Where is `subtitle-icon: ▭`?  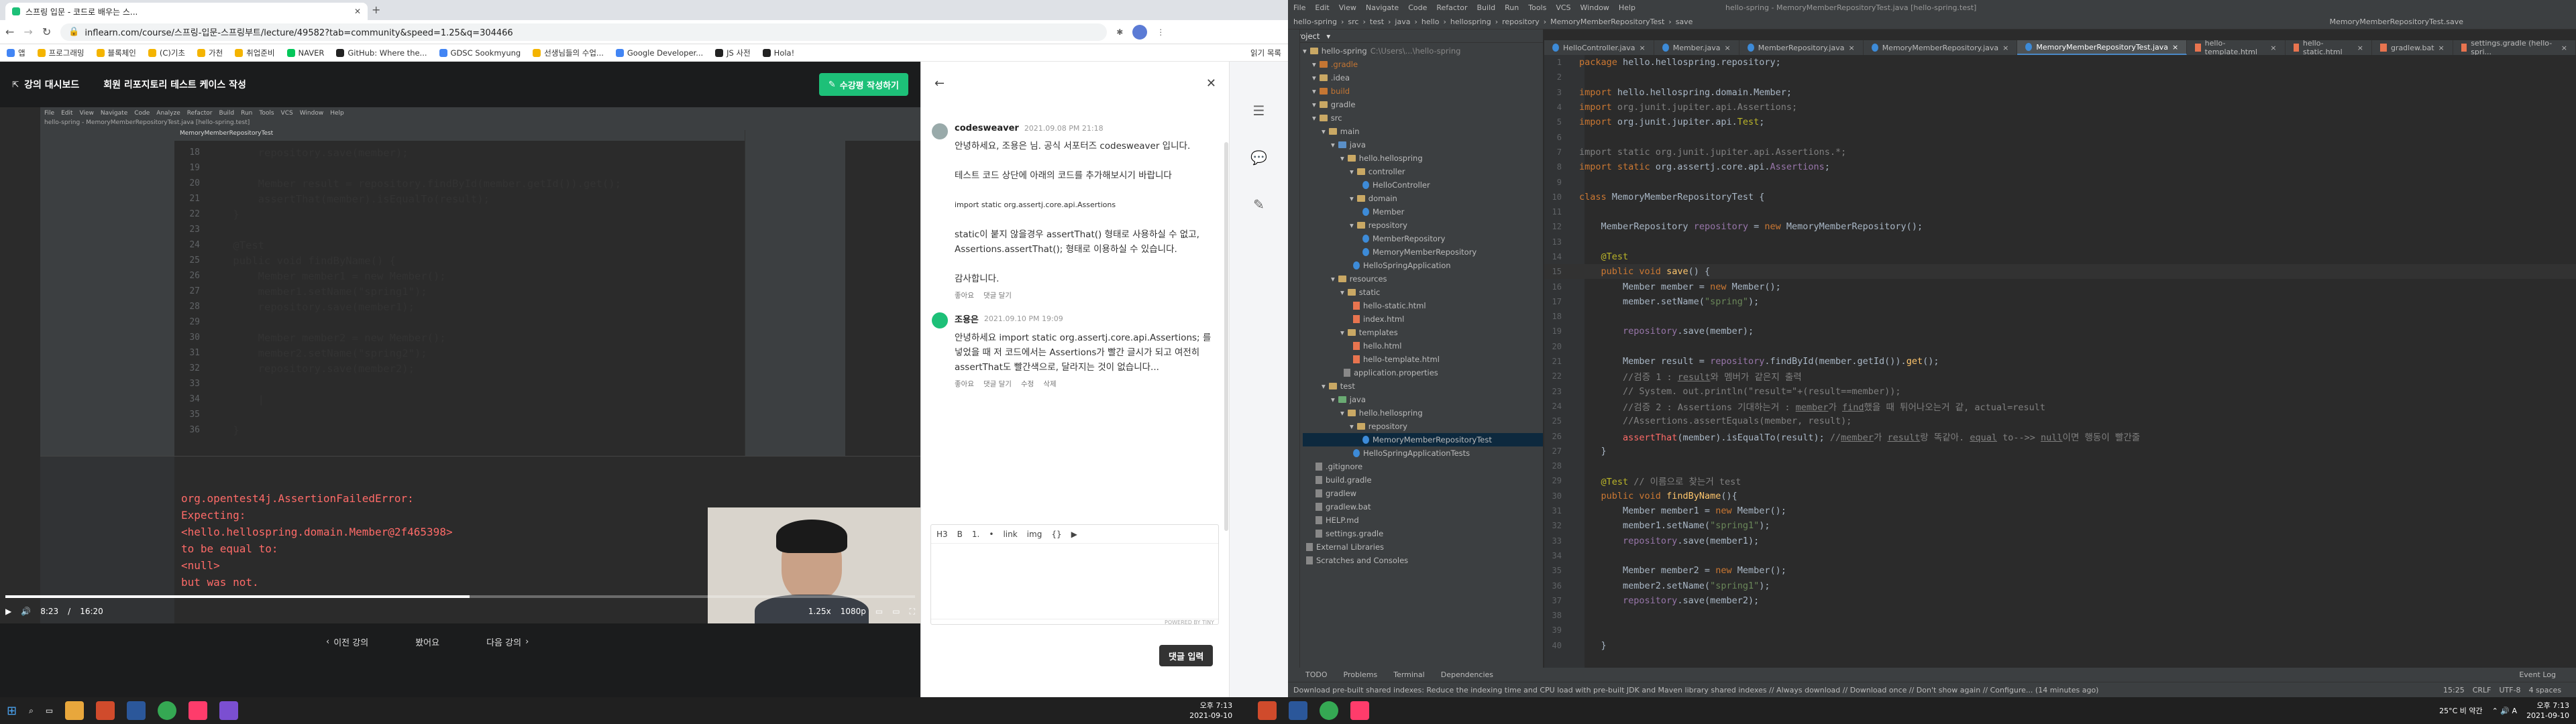
subtitle-icon: ▭ is located at coordinates (879, 611).